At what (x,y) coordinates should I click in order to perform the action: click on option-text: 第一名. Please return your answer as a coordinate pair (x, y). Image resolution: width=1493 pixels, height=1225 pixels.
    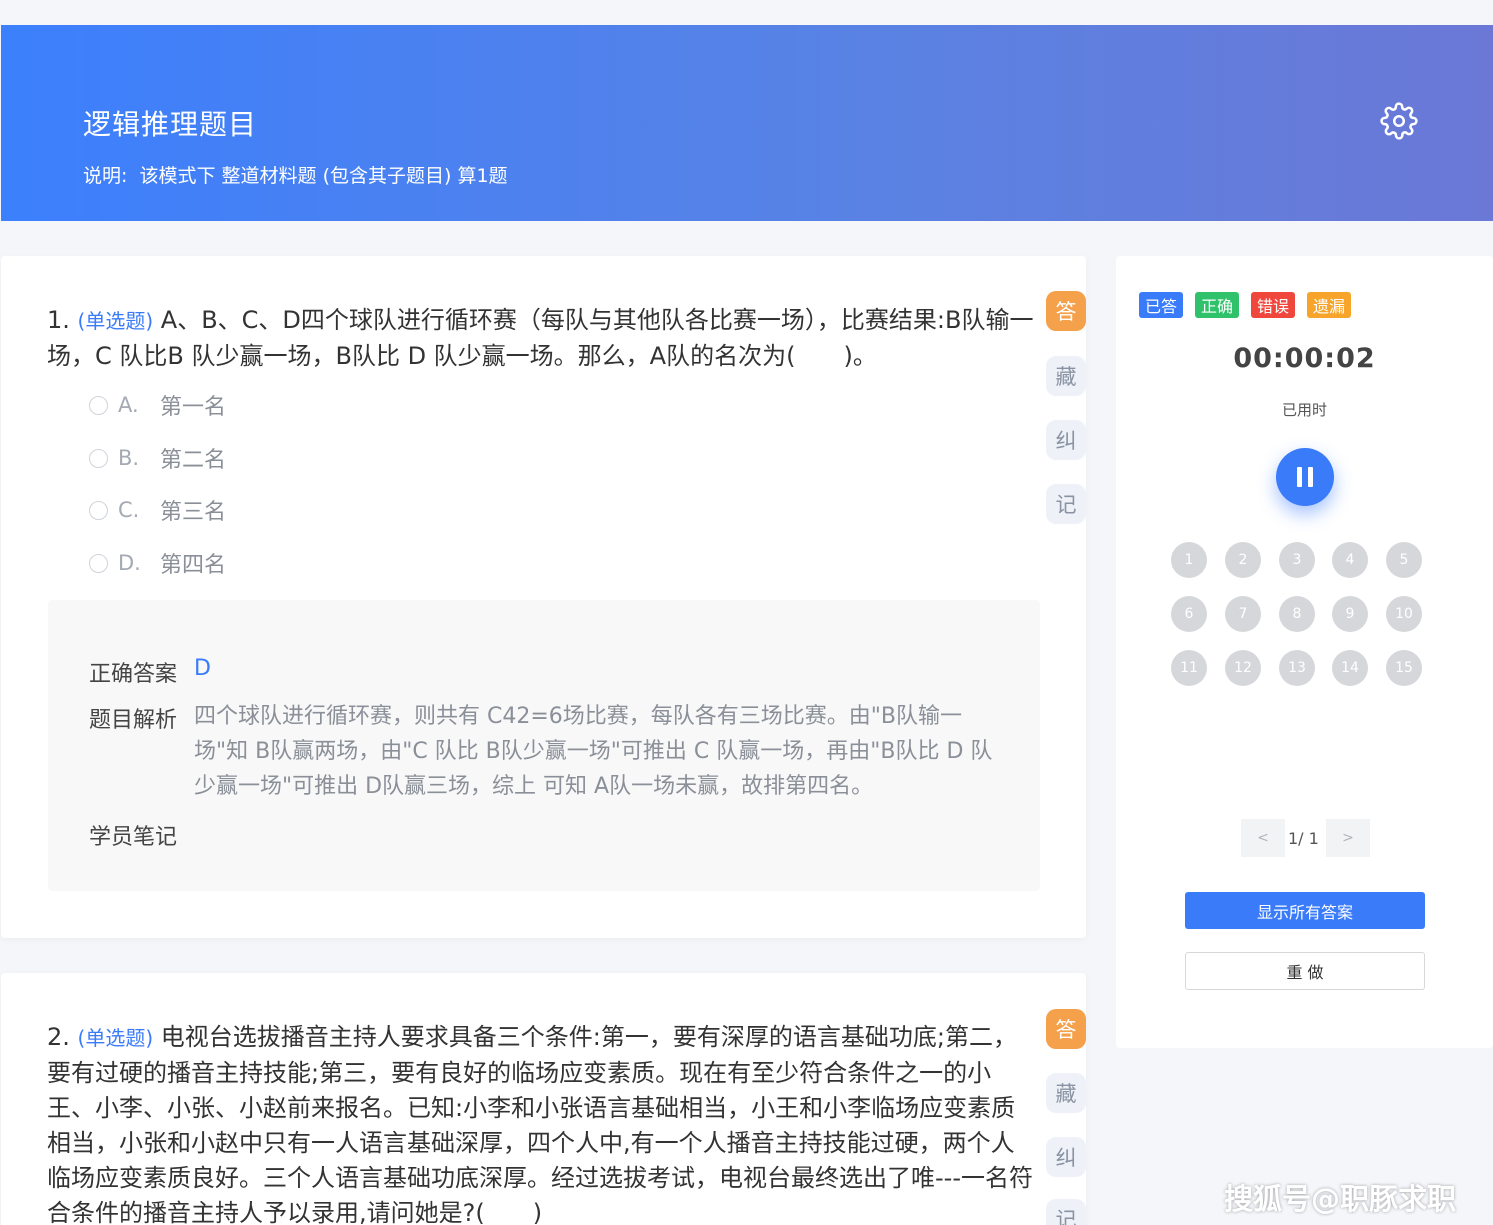
    Looking at the image, I should click on (193, 407).